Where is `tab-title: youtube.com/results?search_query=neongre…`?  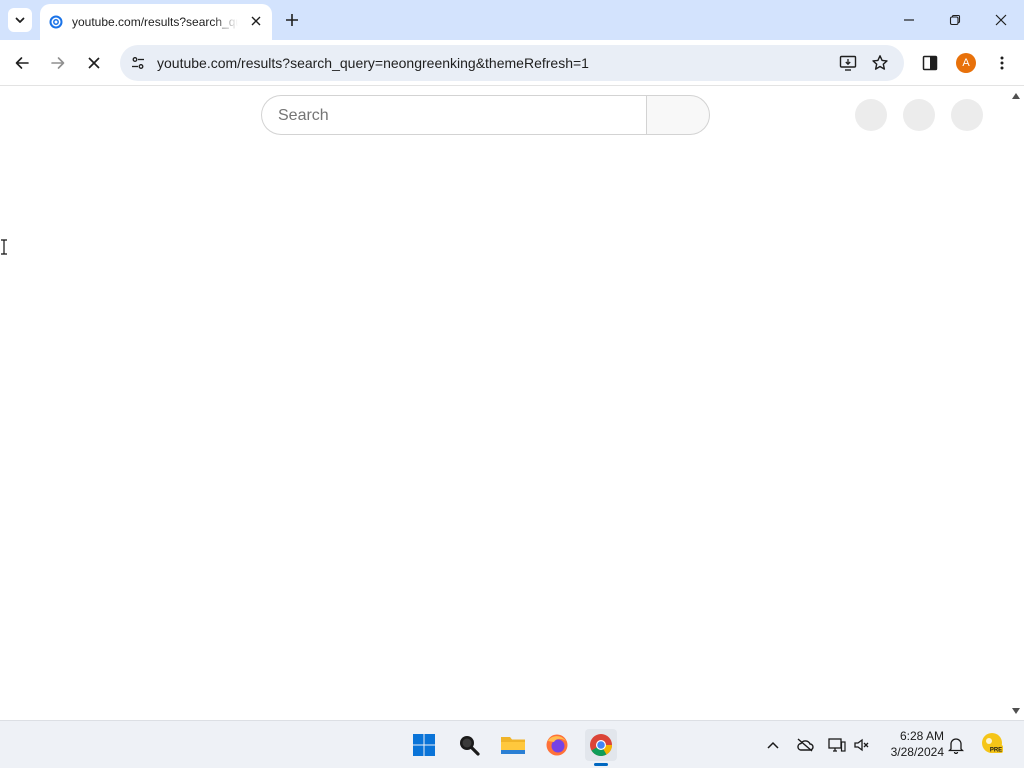
tab-title: youtube.com/results?search_query=neongre… is located at coordinates (155, 22).